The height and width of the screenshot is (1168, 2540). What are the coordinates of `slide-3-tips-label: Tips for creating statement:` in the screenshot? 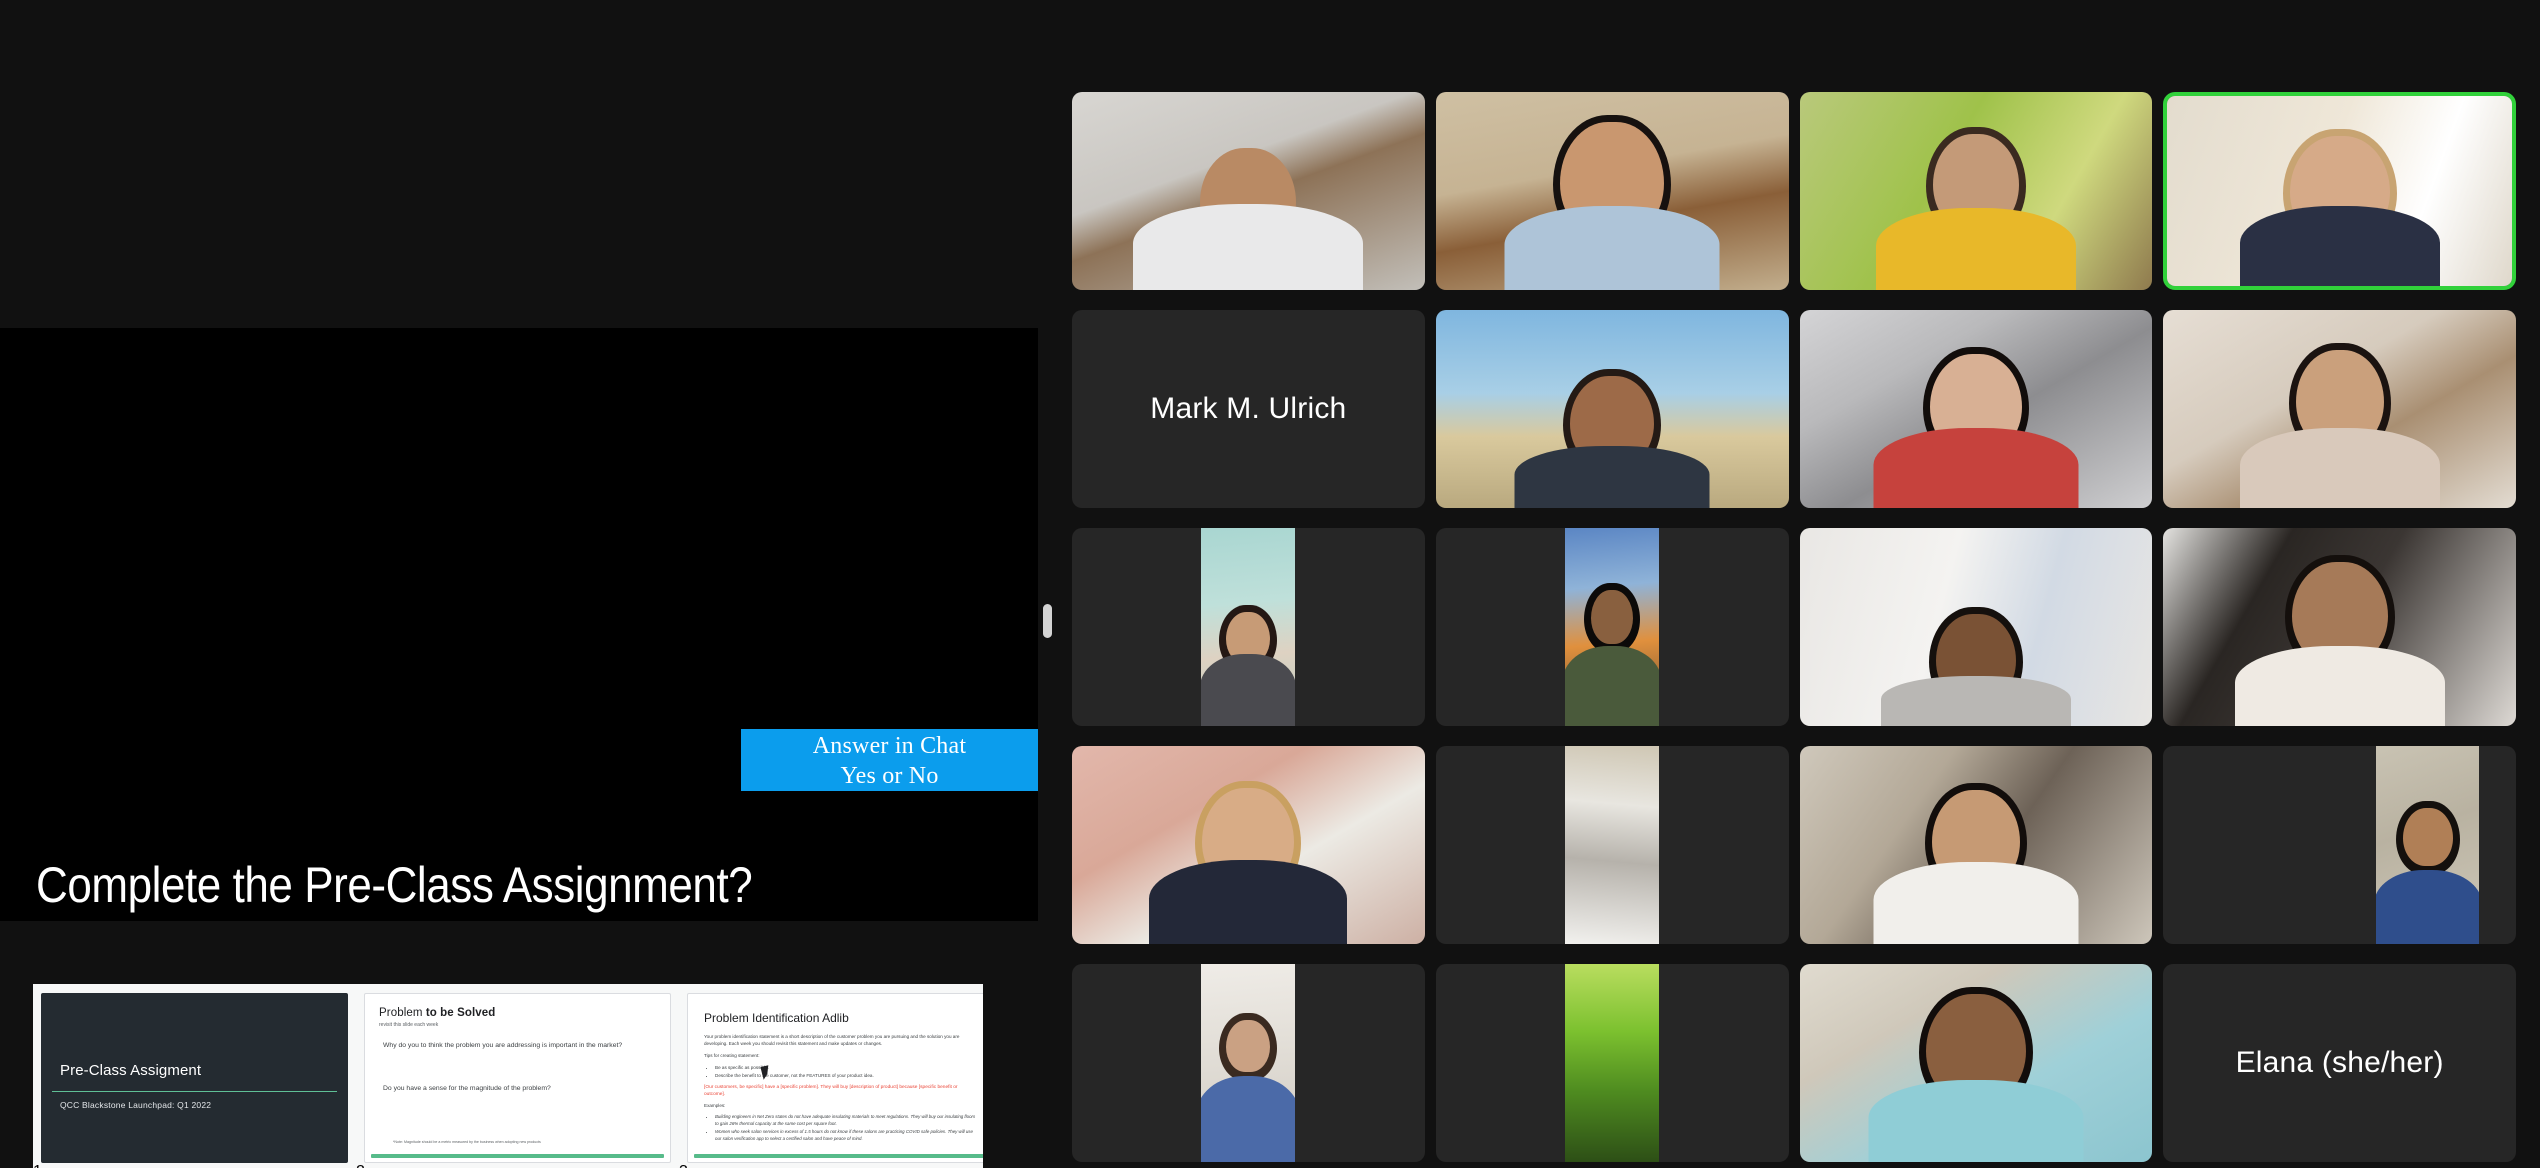 It's located at (732, 1055).